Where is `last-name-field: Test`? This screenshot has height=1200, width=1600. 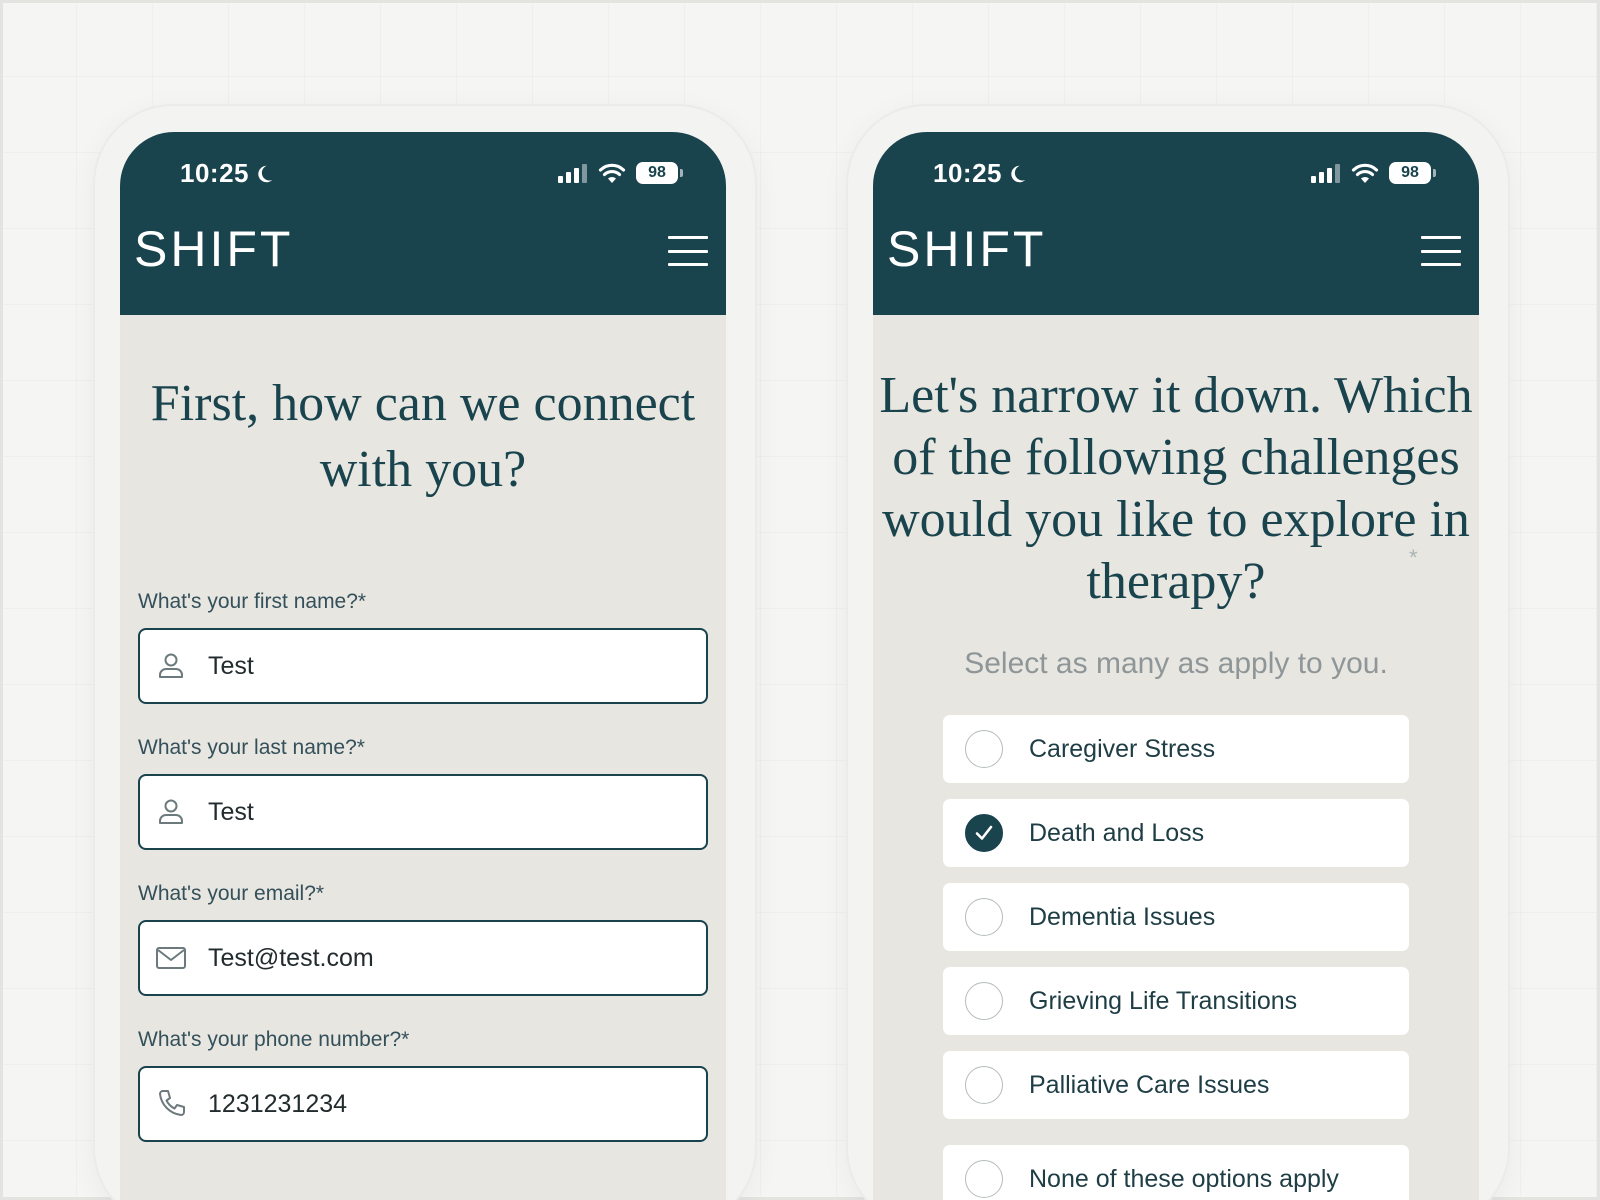
last-name-field: Test is located at coordinates (423, 812).